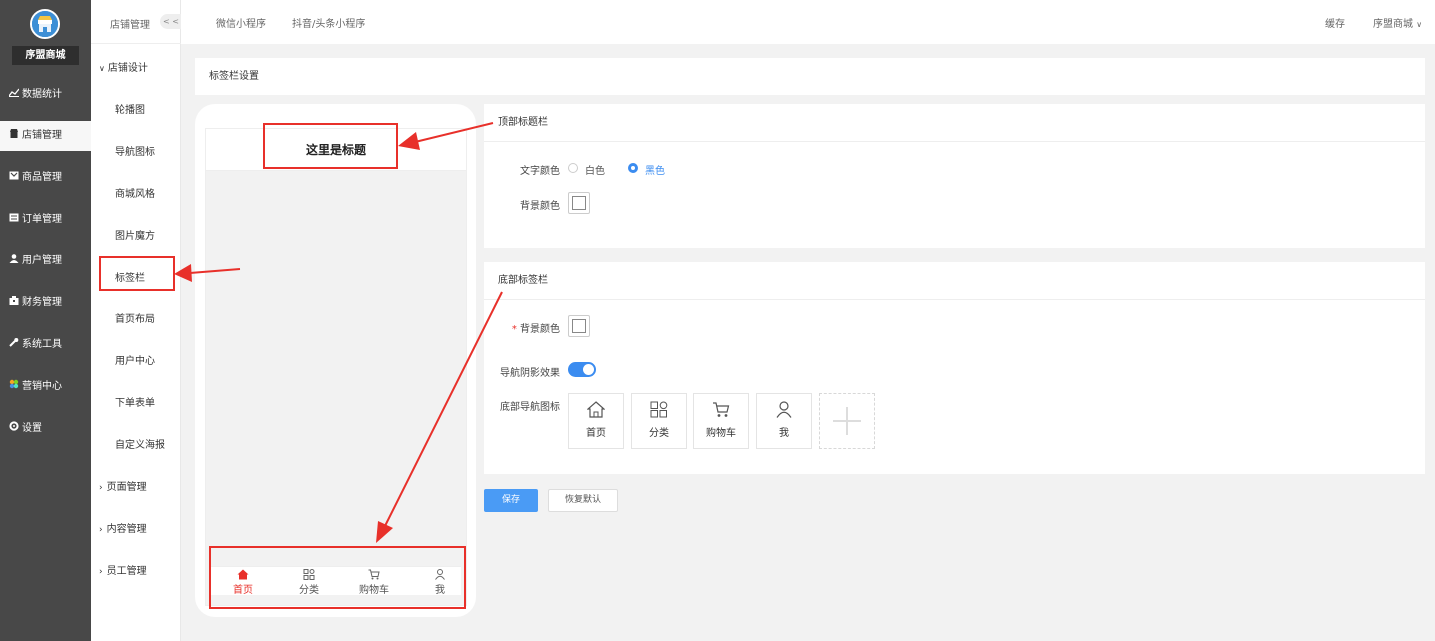 Image resolution: width=1435 pixels, height=641 pixels. What do you see at coordinates (45, 24) in the screenshot?
I see `store-logo-icon` at bounding box center [45, 24].